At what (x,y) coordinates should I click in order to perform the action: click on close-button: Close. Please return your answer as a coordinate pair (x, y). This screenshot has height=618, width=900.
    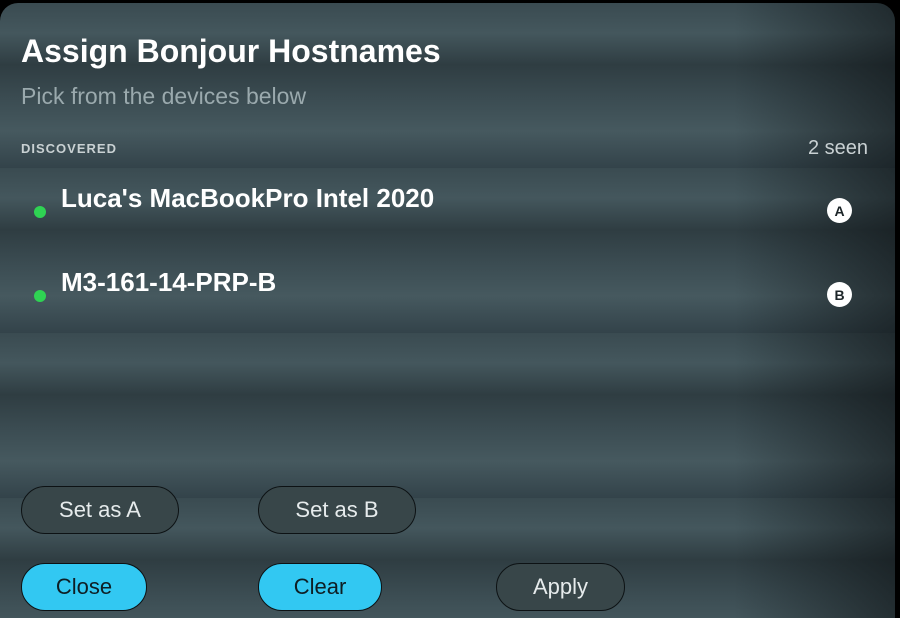
    Looking at the image, I should click on (84, 587).